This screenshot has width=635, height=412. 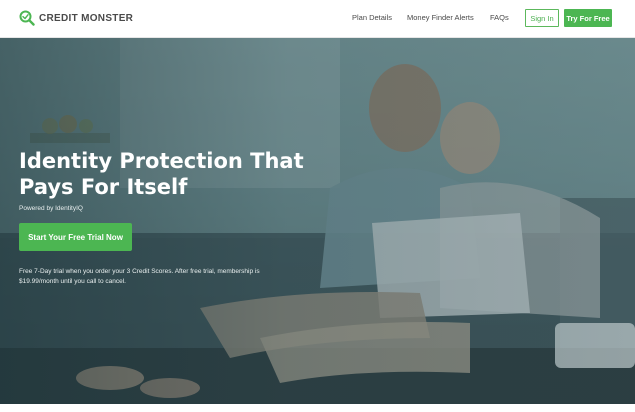 I want to click on magnifier-check-icon, so click(x=27, y=18).